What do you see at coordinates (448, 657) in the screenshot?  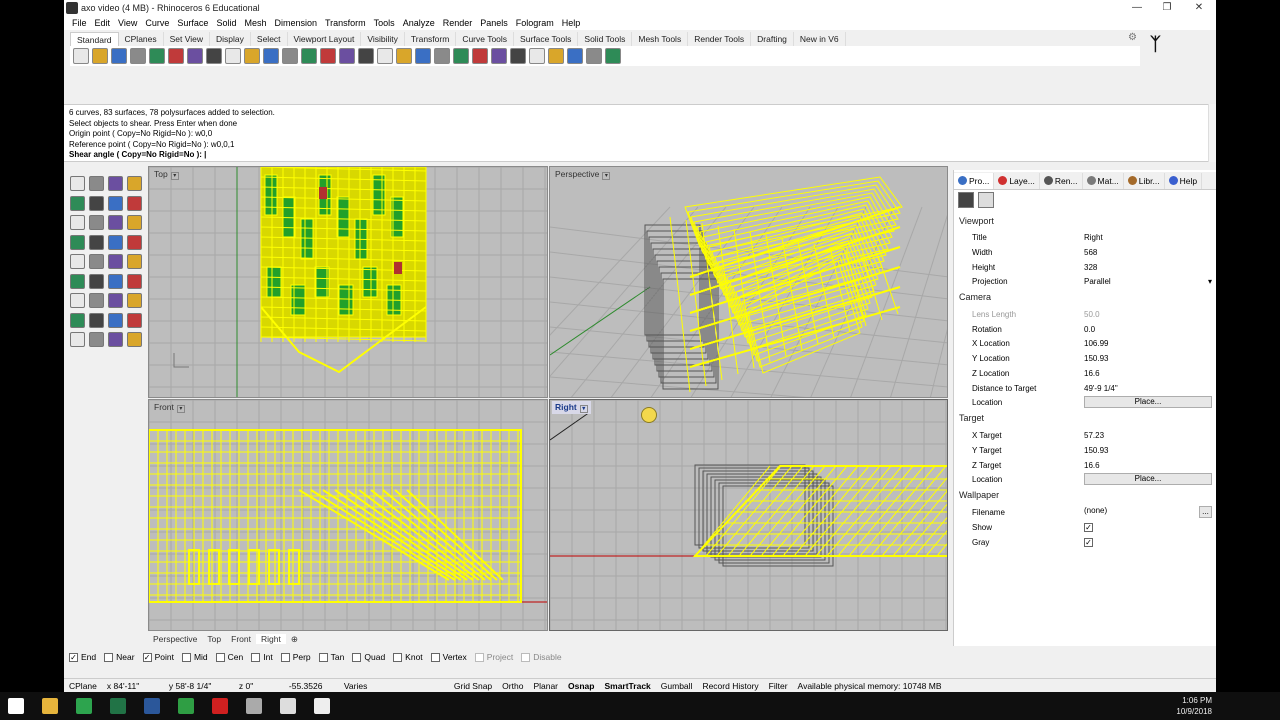 I see `osnap-vertex: Vertex` at bounding box center [448, 657].